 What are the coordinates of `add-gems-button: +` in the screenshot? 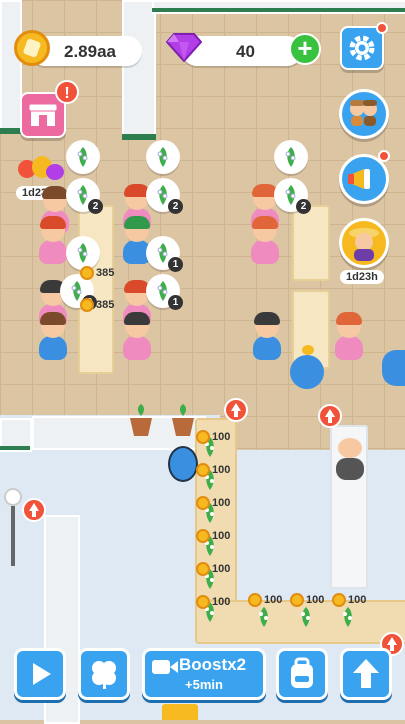 It's located at (305, 49).